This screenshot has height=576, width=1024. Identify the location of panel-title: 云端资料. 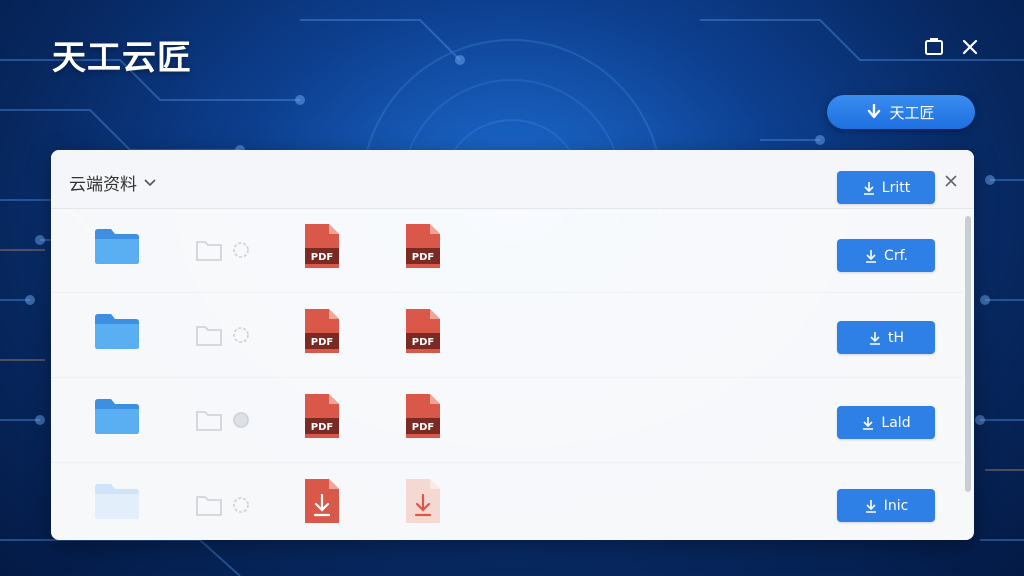
(103, 185).